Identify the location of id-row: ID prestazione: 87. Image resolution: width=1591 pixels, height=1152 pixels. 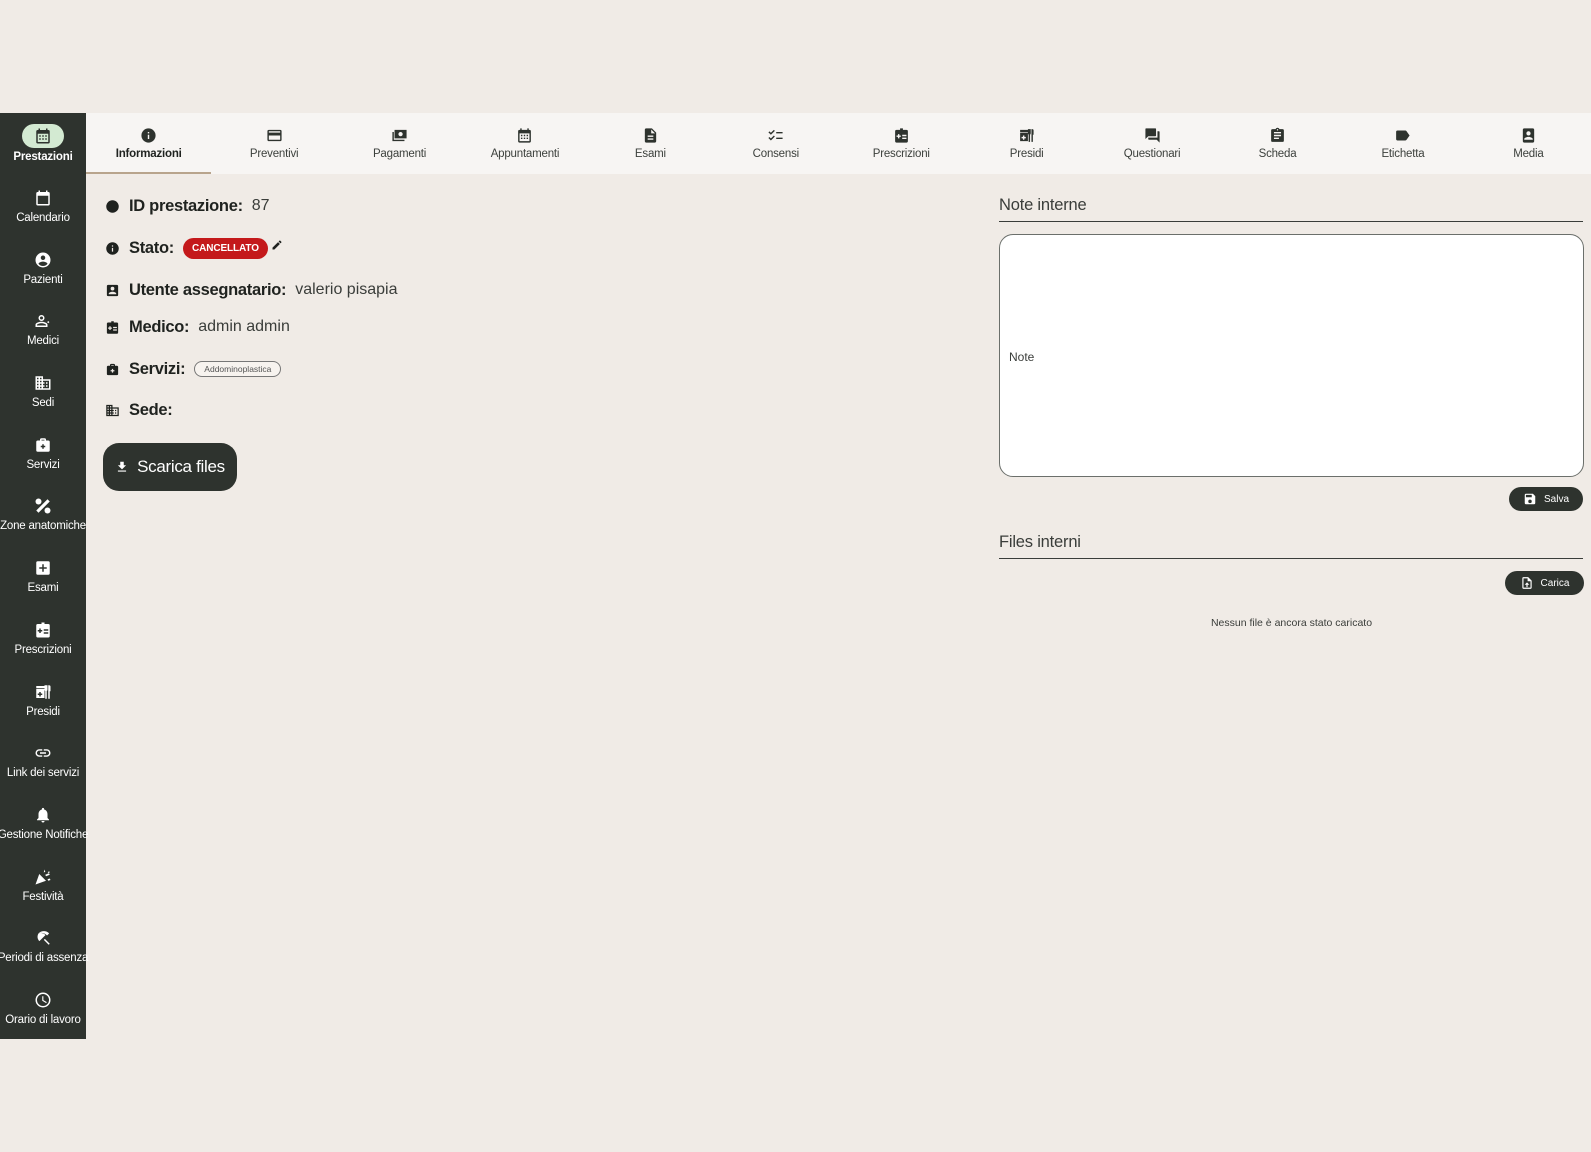
(187, 206).